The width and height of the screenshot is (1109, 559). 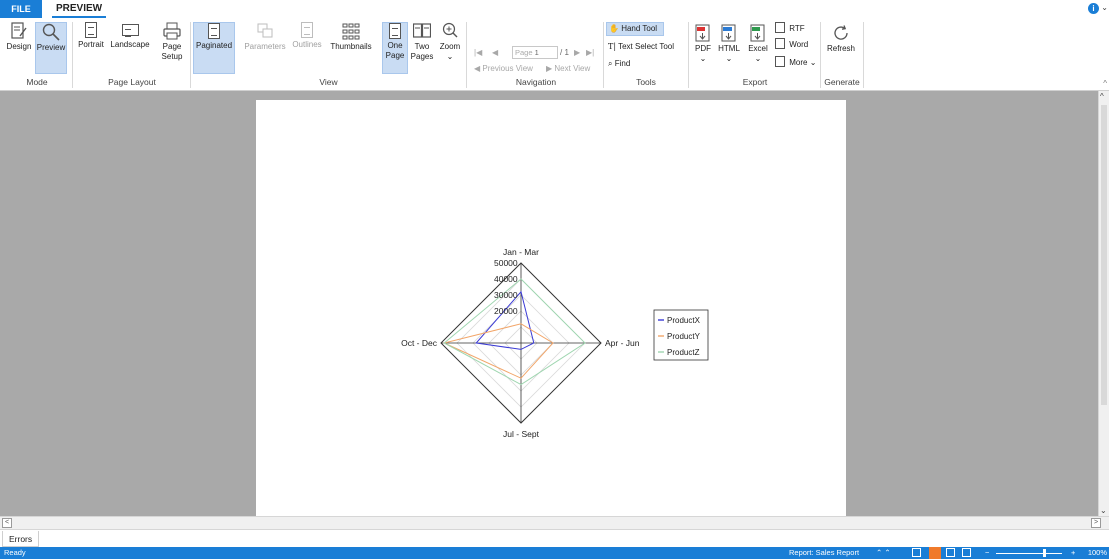 What do you see at coordinates (130, 44) in the screenshot?
I see `landscape-label: Landscape` at bounding box center [130, 44].